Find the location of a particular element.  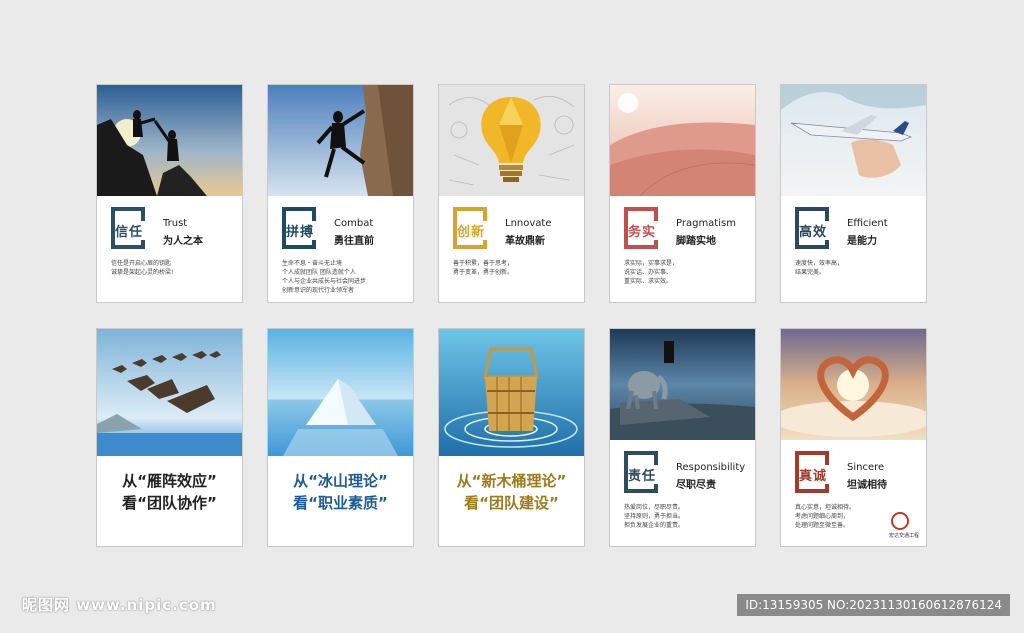

value-card-trust: 信任 Trust 为人之本 信任是开启心扉的钥匙 诚挚是架起心灵的桥梁! is located at coordinates (169, 193).